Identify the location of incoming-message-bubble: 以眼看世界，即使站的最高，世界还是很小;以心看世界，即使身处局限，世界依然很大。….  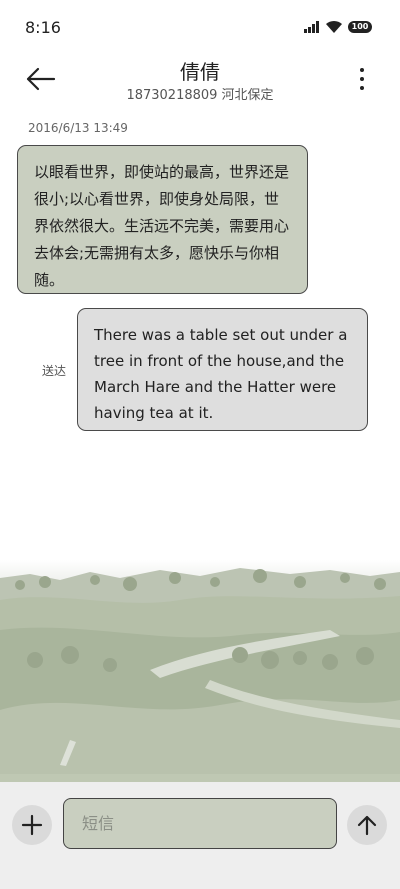
(162, 219).